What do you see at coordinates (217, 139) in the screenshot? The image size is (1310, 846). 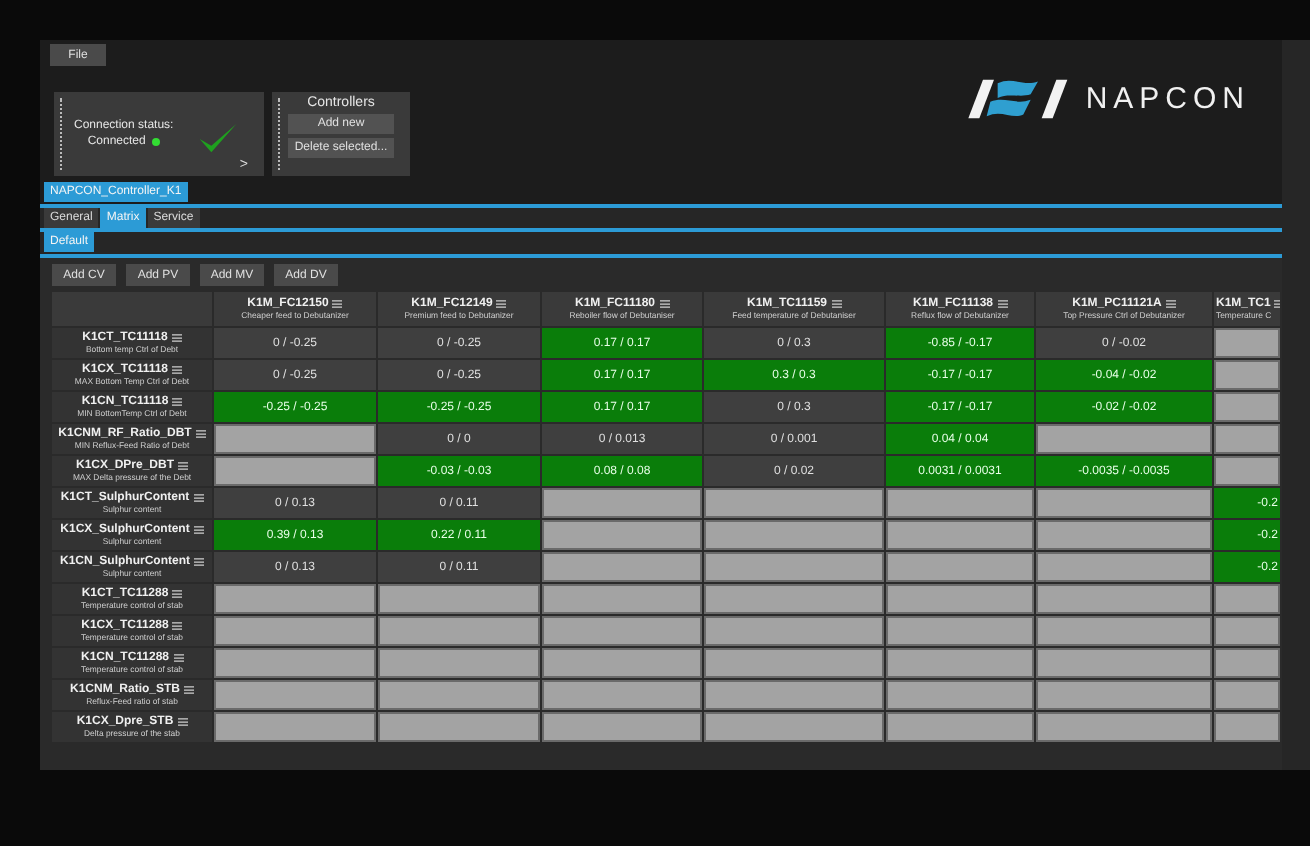 I see `checkmark-icon` at bounding box center [217, 139].